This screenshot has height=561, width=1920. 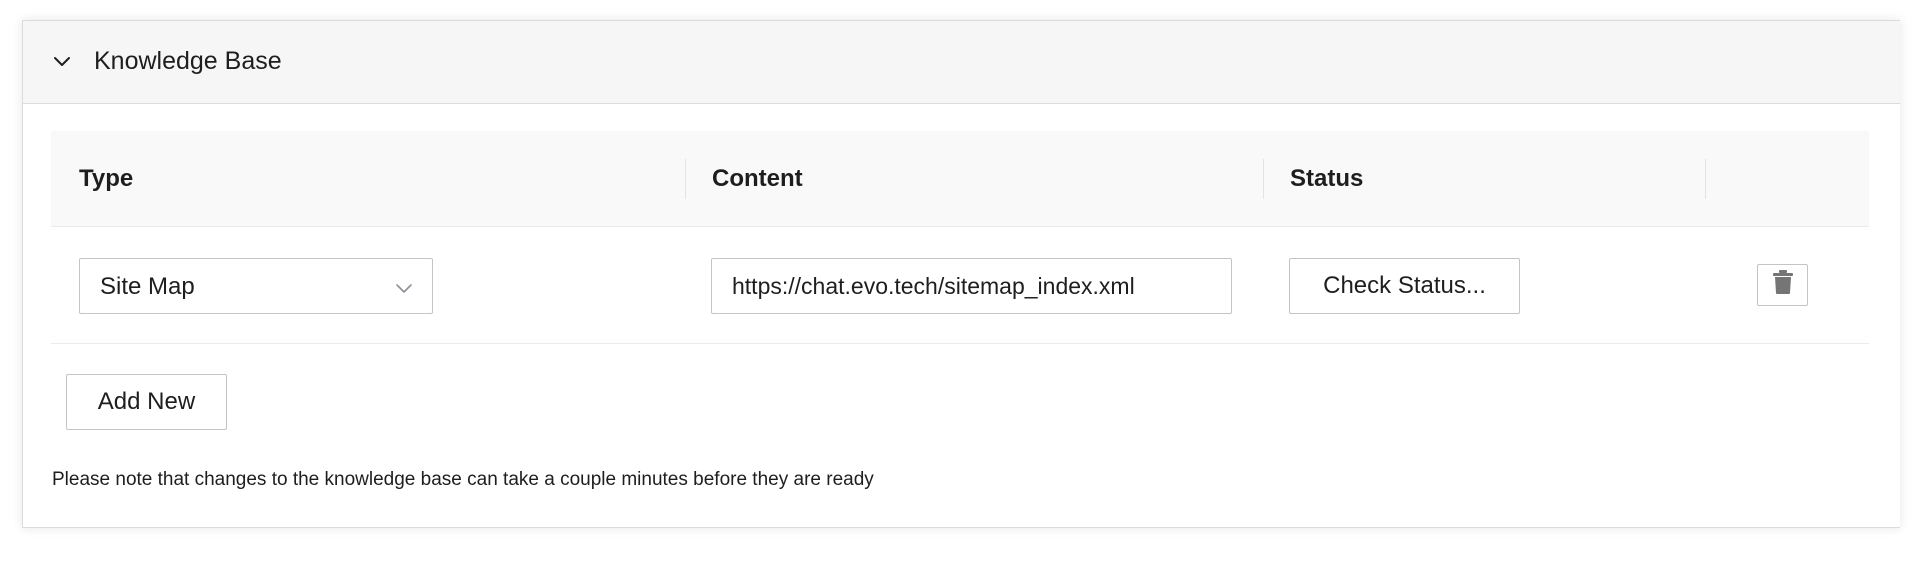 I want to click on trash-icon, so click(x=1783, y=285).